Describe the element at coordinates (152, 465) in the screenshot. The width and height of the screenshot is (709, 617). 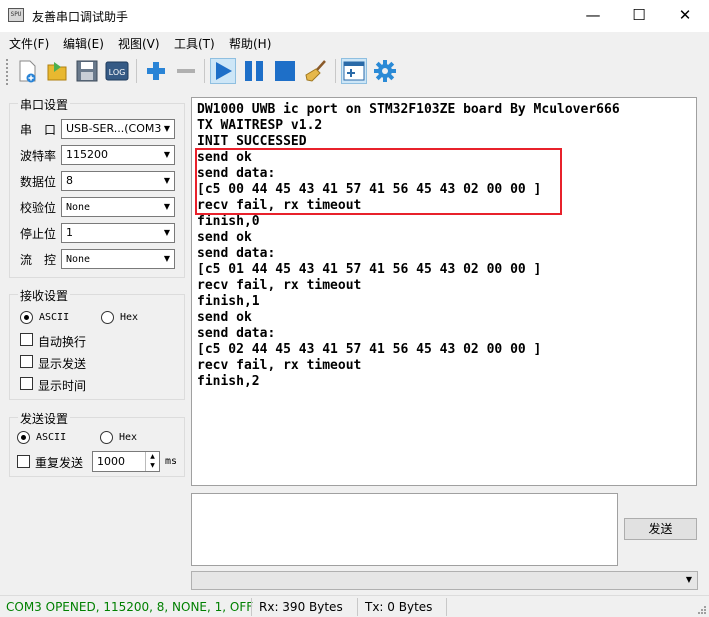
I see `spin-down-icon: ▼` at that location.